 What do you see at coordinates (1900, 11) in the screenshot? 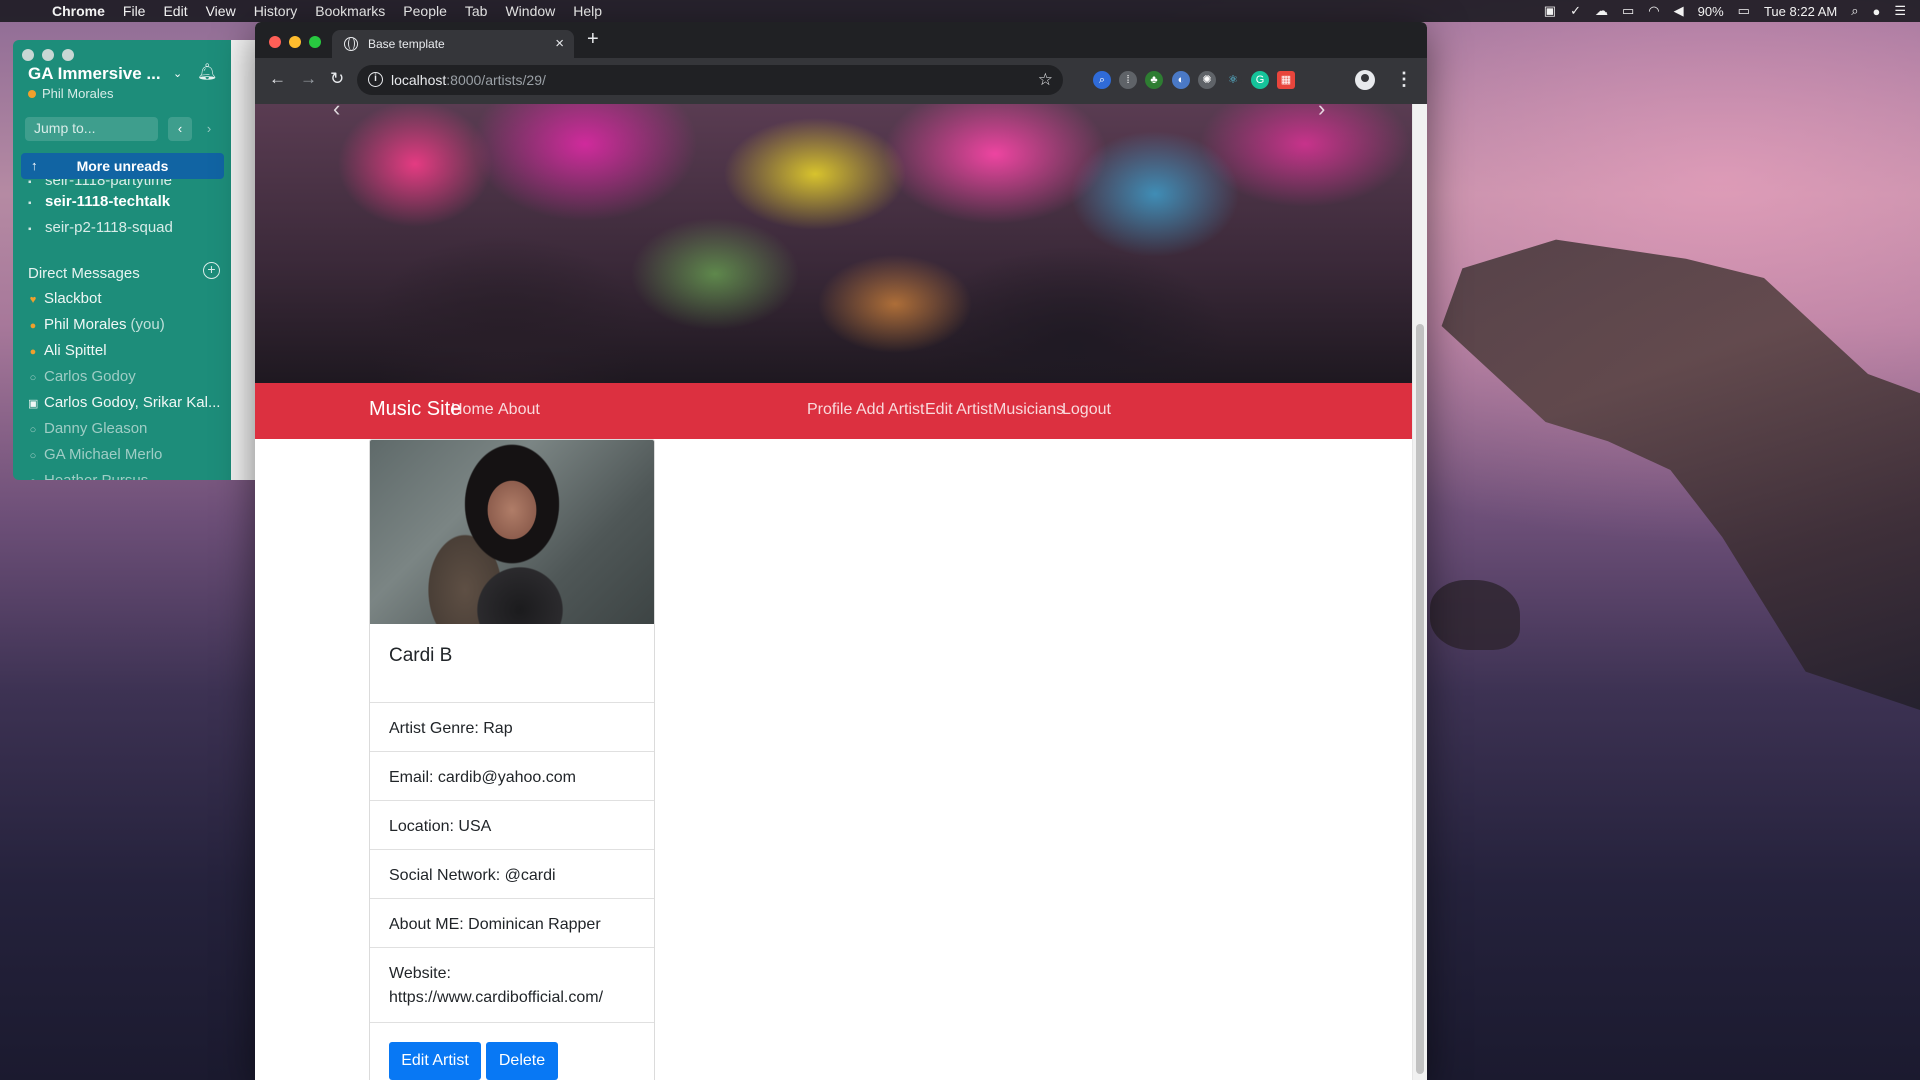
I see `notification-center-icon: ☰` at bounding box center [1900, 11].